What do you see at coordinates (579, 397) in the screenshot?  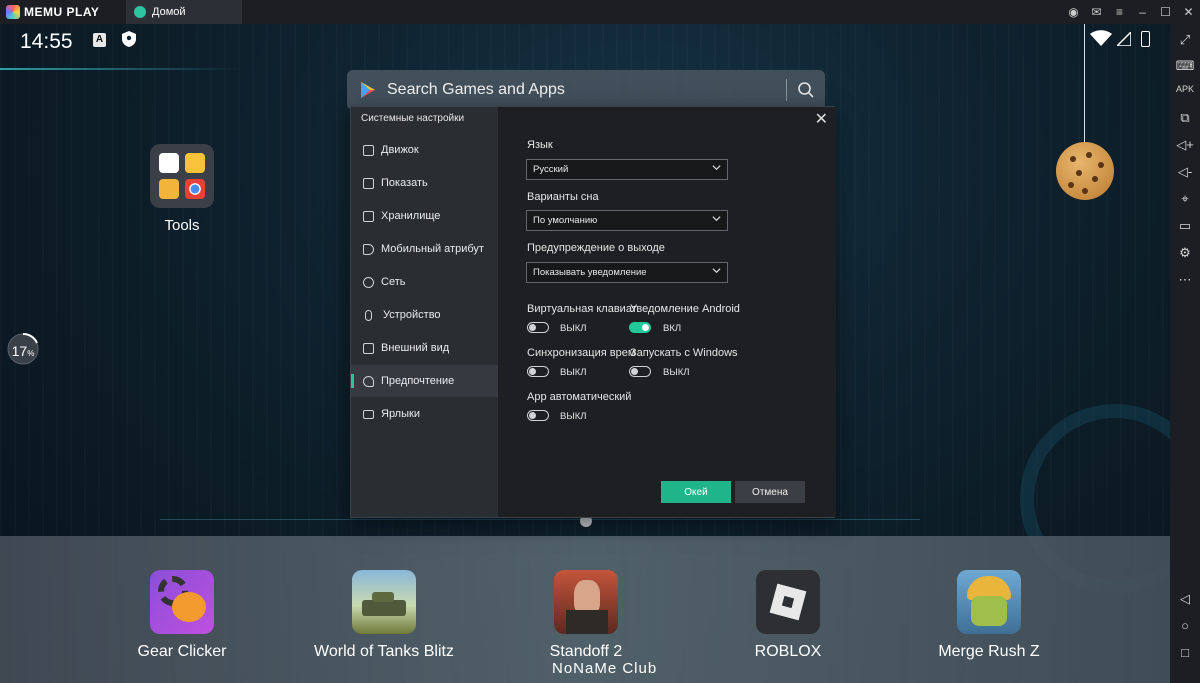 I see `app-auto-label: App автоматический` at bounding box center [579, 397].